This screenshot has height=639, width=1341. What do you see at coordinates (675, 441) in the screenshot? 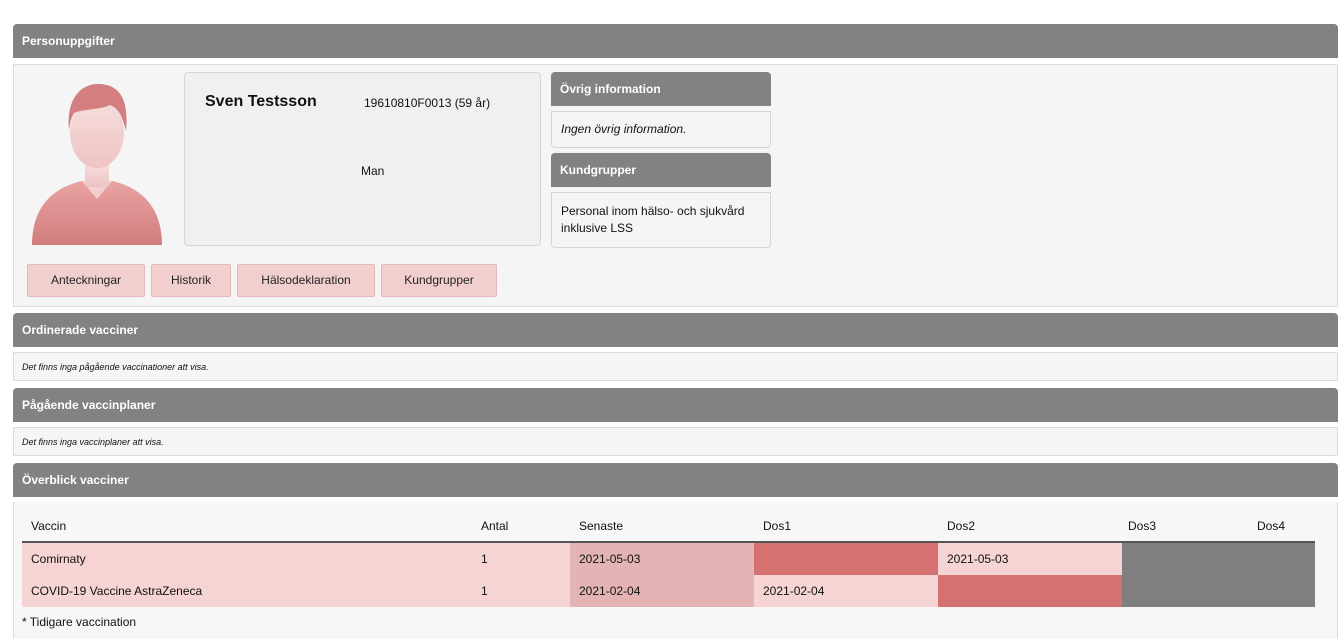
I see `plans-panel: Det finns inga vaccinplaner att visa.` at bounding box center [675, 441].